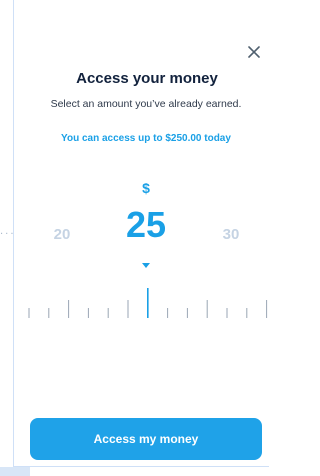 This screenshot has width=320, height=476. I want to click on bottom-tab, so click(15, 471).